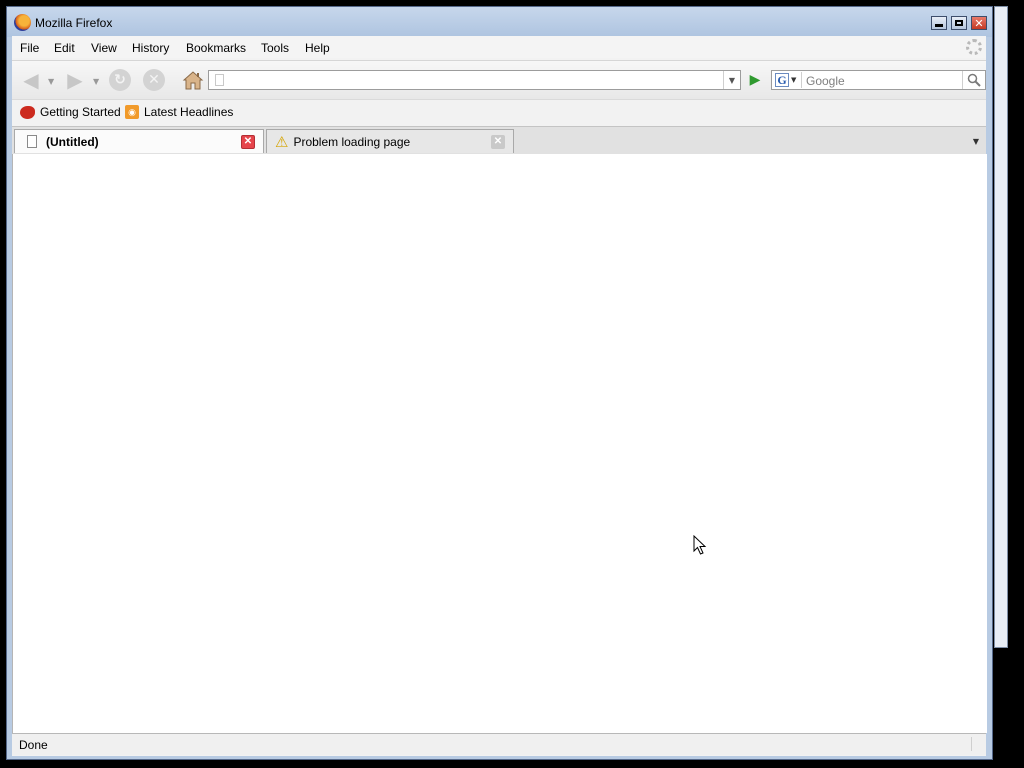  Describe the element at coordinates (499, 112) in the screenshot. I see `bookmarks-toolbar: Getting Started ◉ Latest Headlines` at that location.